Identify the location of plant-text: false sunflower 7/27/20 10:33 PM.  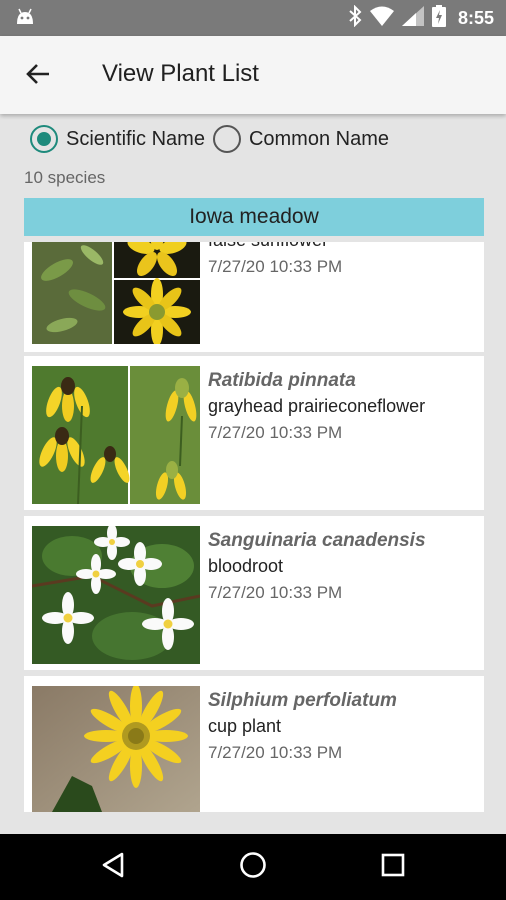
(275, 259).